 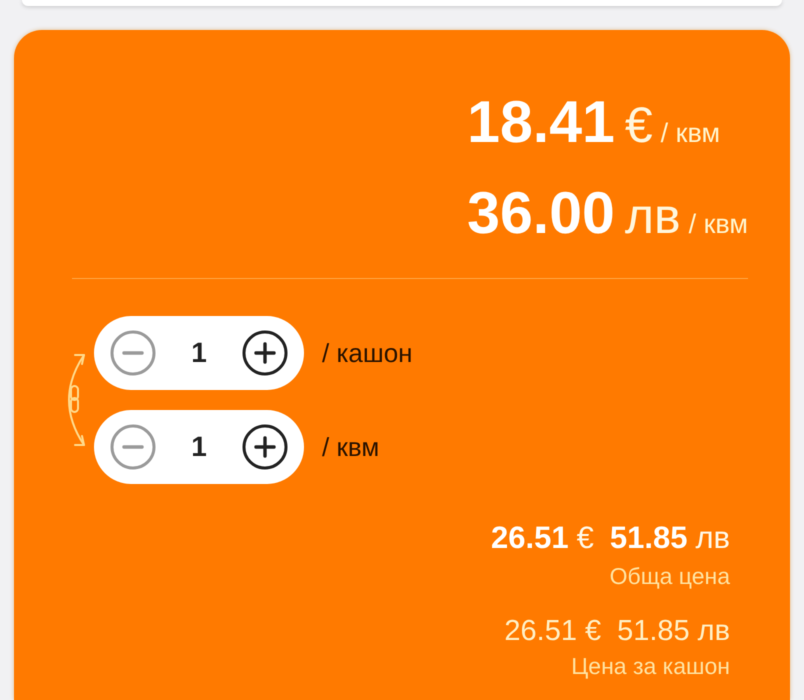 What do you see at coordinates (541, 213) in the screenshot?
I see `price-amount: 36.00` at bounding box center [541, 213].